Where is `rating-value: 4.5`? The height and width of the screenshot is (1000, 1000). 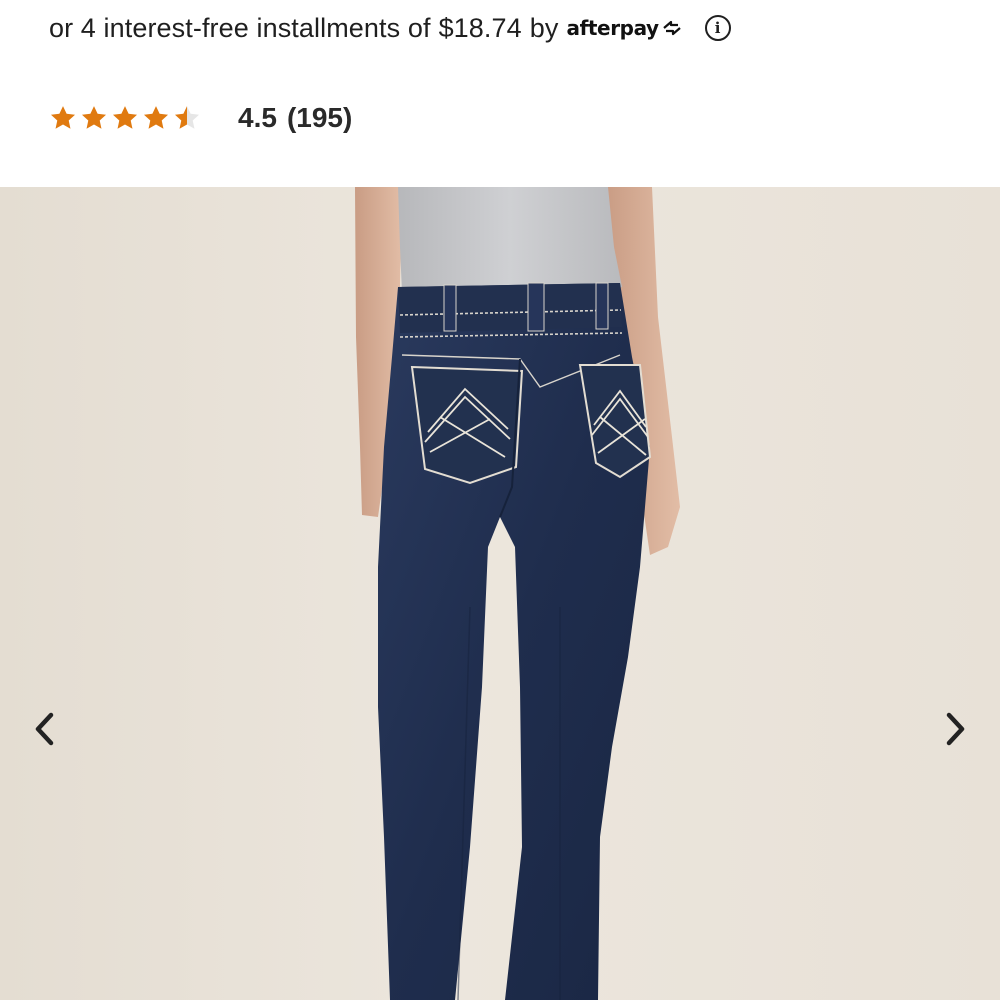
rating-value: 4.5 is located at coordinates (257, 117).